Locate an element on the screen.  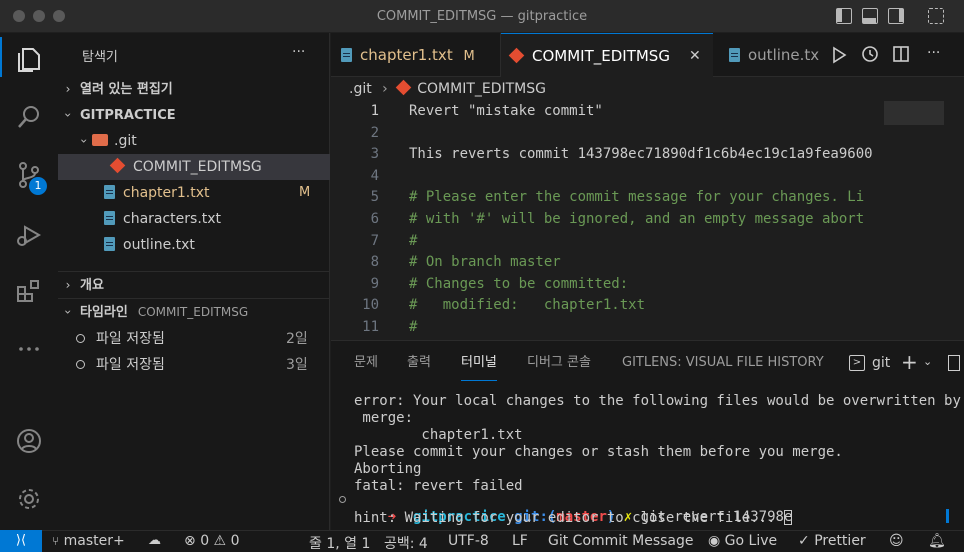
remote-icon: ⟩⟨ is located at coordinates (21, 541).